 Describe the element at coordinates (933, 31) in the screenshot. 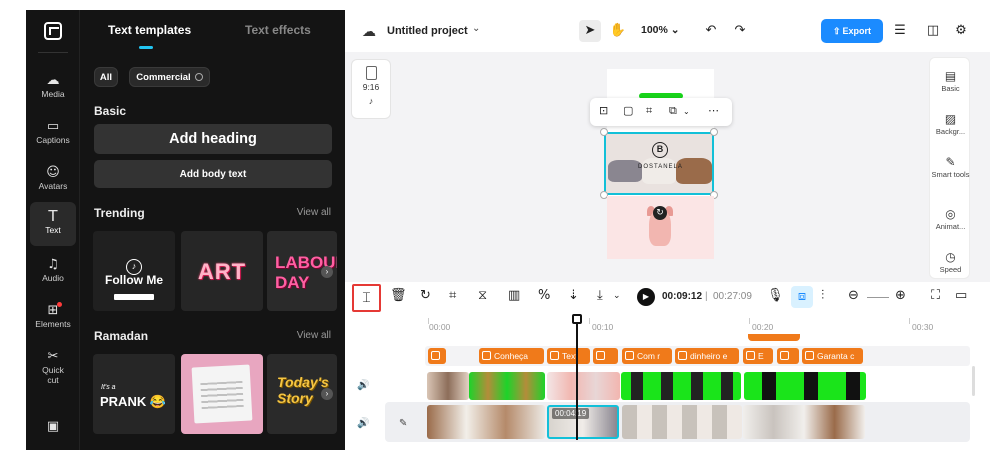

I see `layout-icon: ◫` at that location.